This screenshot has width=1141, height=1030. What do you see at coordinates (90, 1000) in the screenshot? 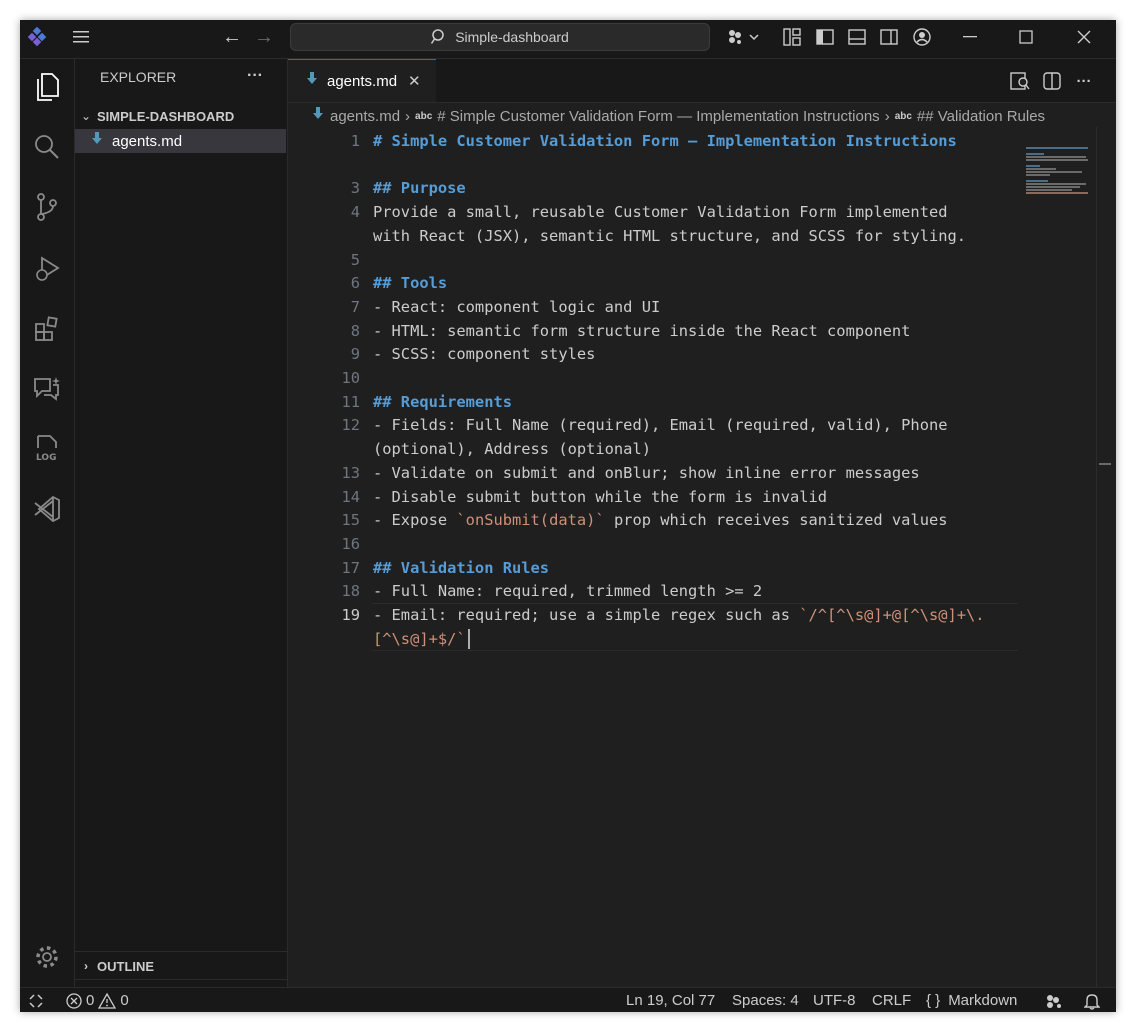
I see `error-count: 0` at bounding box center [90, 1000].